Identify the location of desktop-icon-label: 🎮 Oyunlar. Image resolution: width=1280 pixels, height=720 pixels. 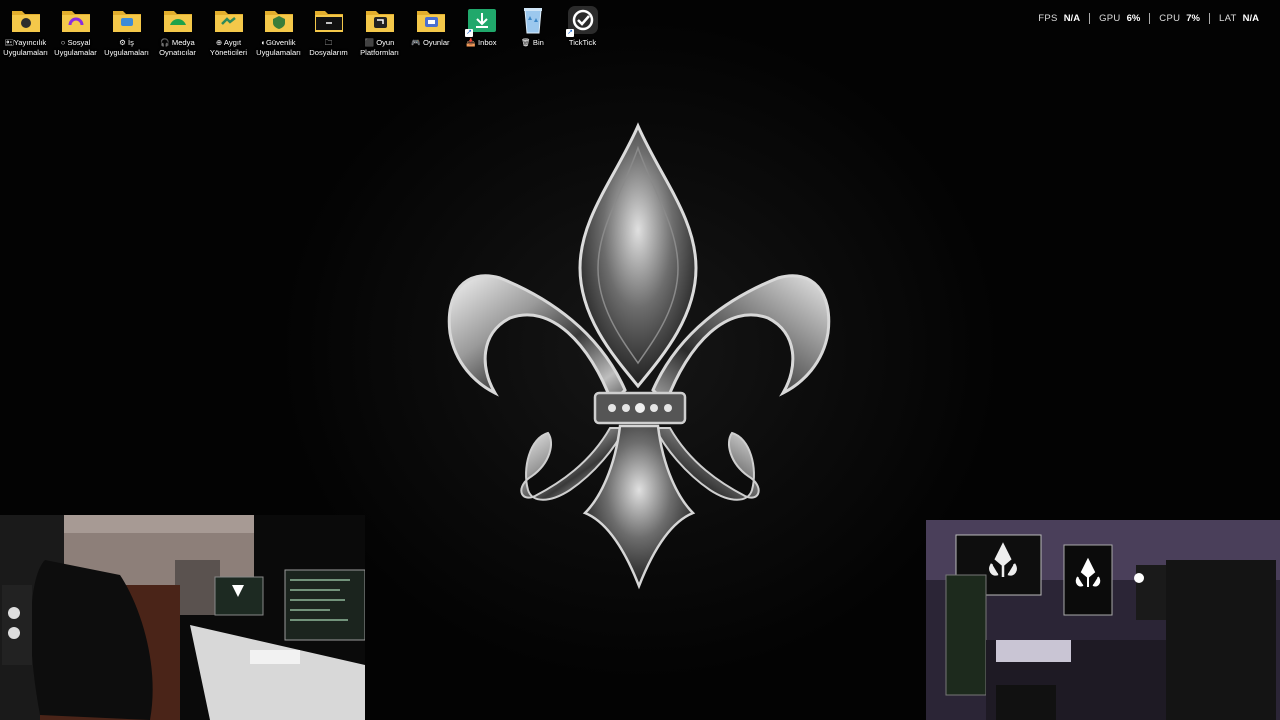
(430, 42).